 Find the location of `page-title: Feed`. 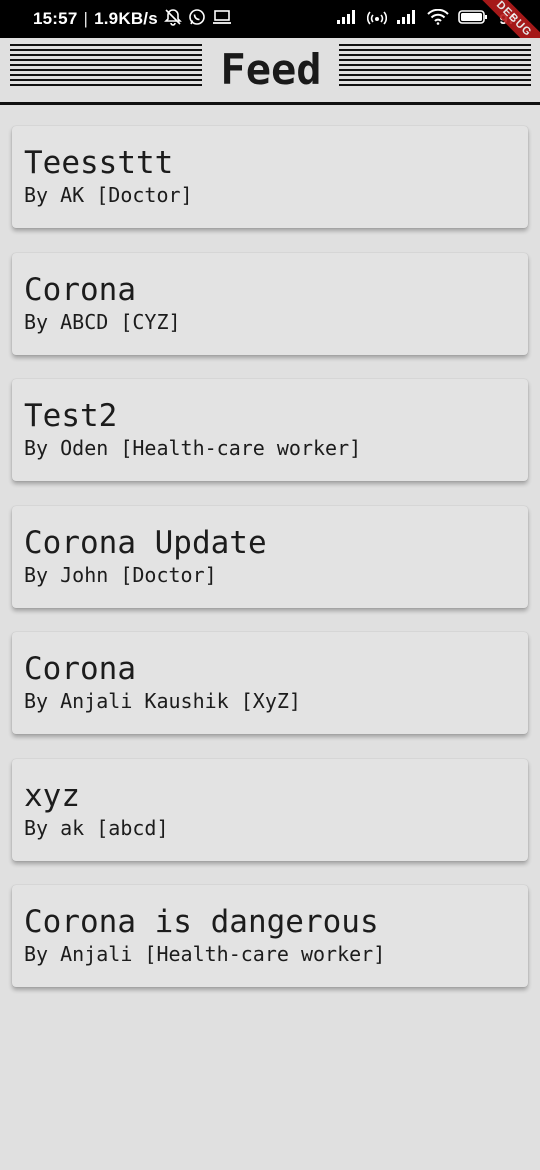

page-title: Feed is located at coordinates (271, 69).